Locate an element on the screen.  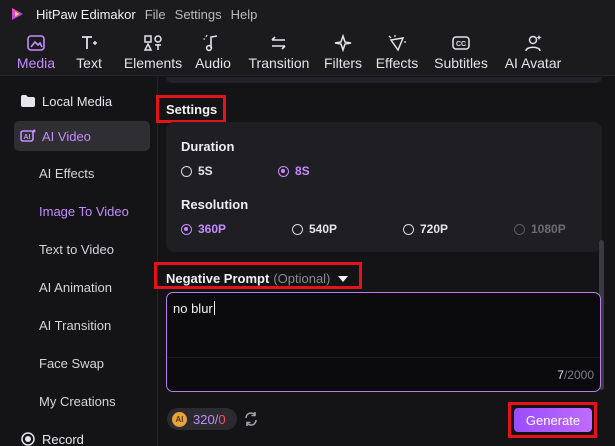
tab-ai-avatar-label: AI Avatar is located at coordinates (533, 63).